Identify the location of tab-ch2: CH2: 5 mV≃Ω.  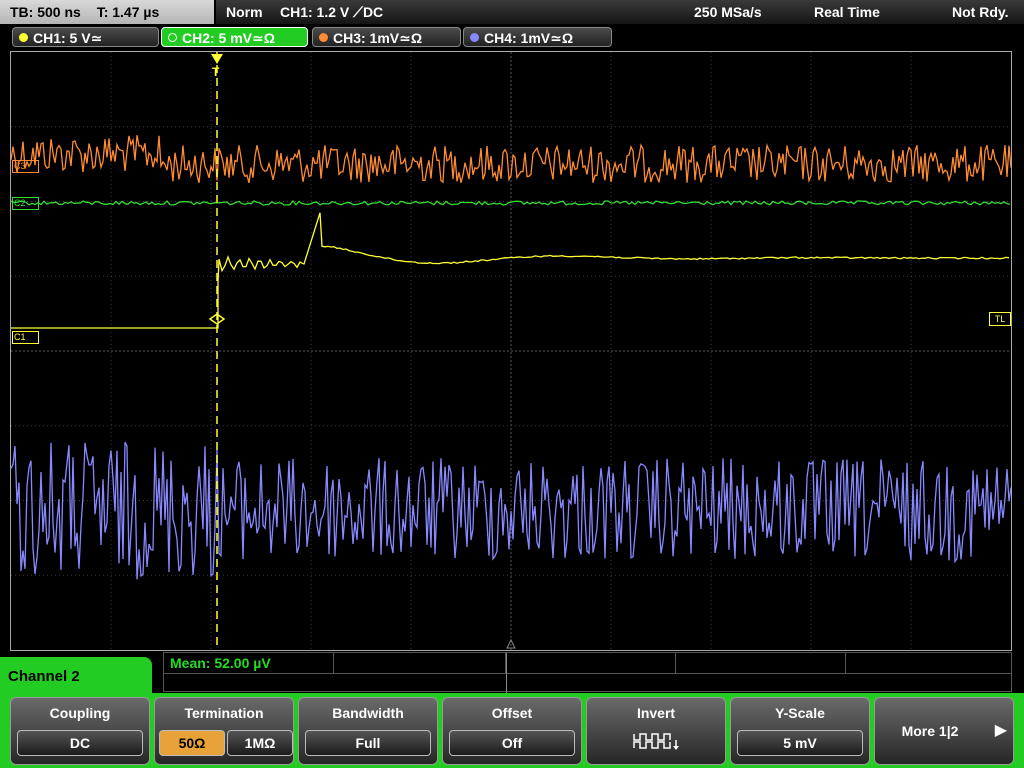
(234, 37).